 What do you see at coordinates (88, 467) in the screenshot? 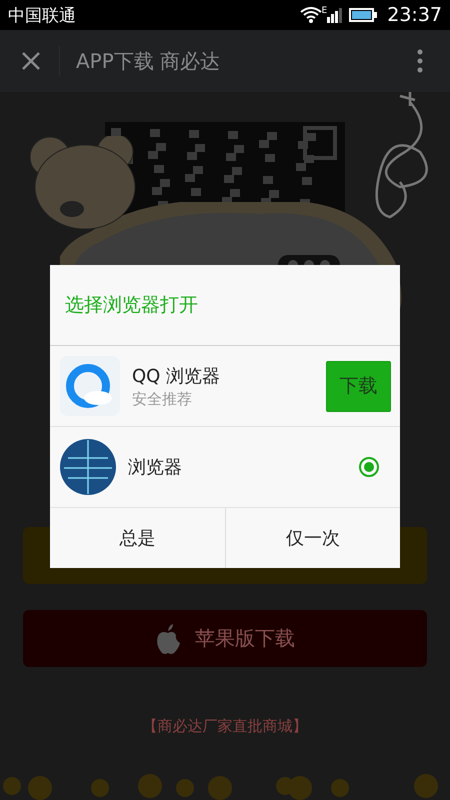
I see `globe-icon` at bounding box center [88, 467].